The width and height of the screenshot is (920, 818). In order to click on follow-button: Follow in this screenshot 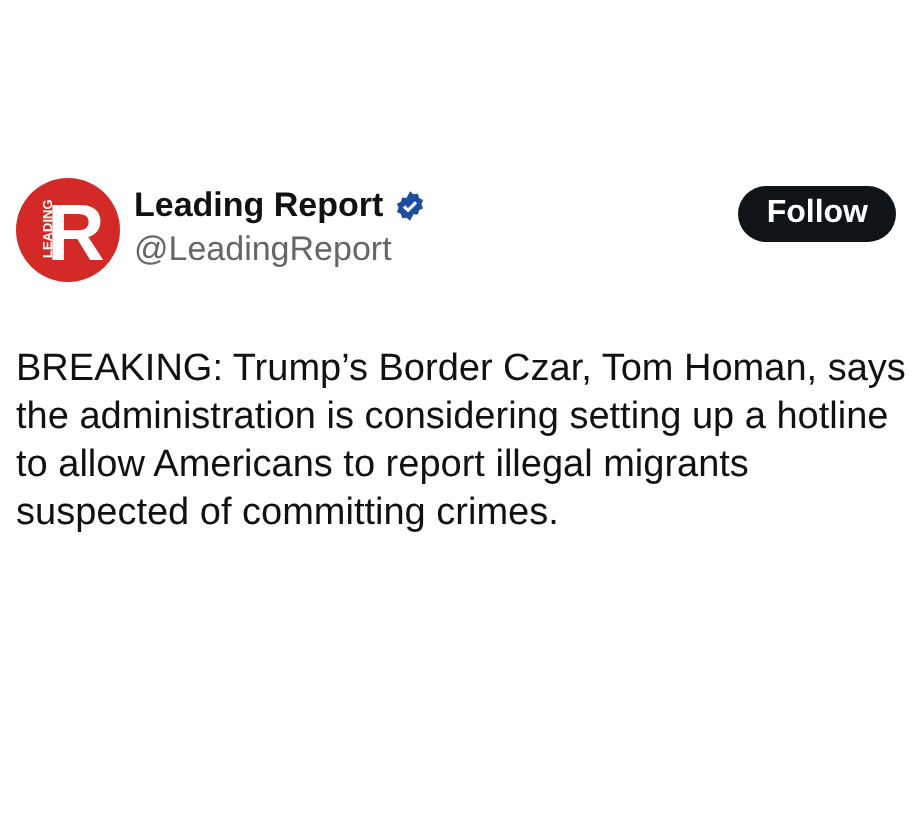, I will do `click(817, 214)`.